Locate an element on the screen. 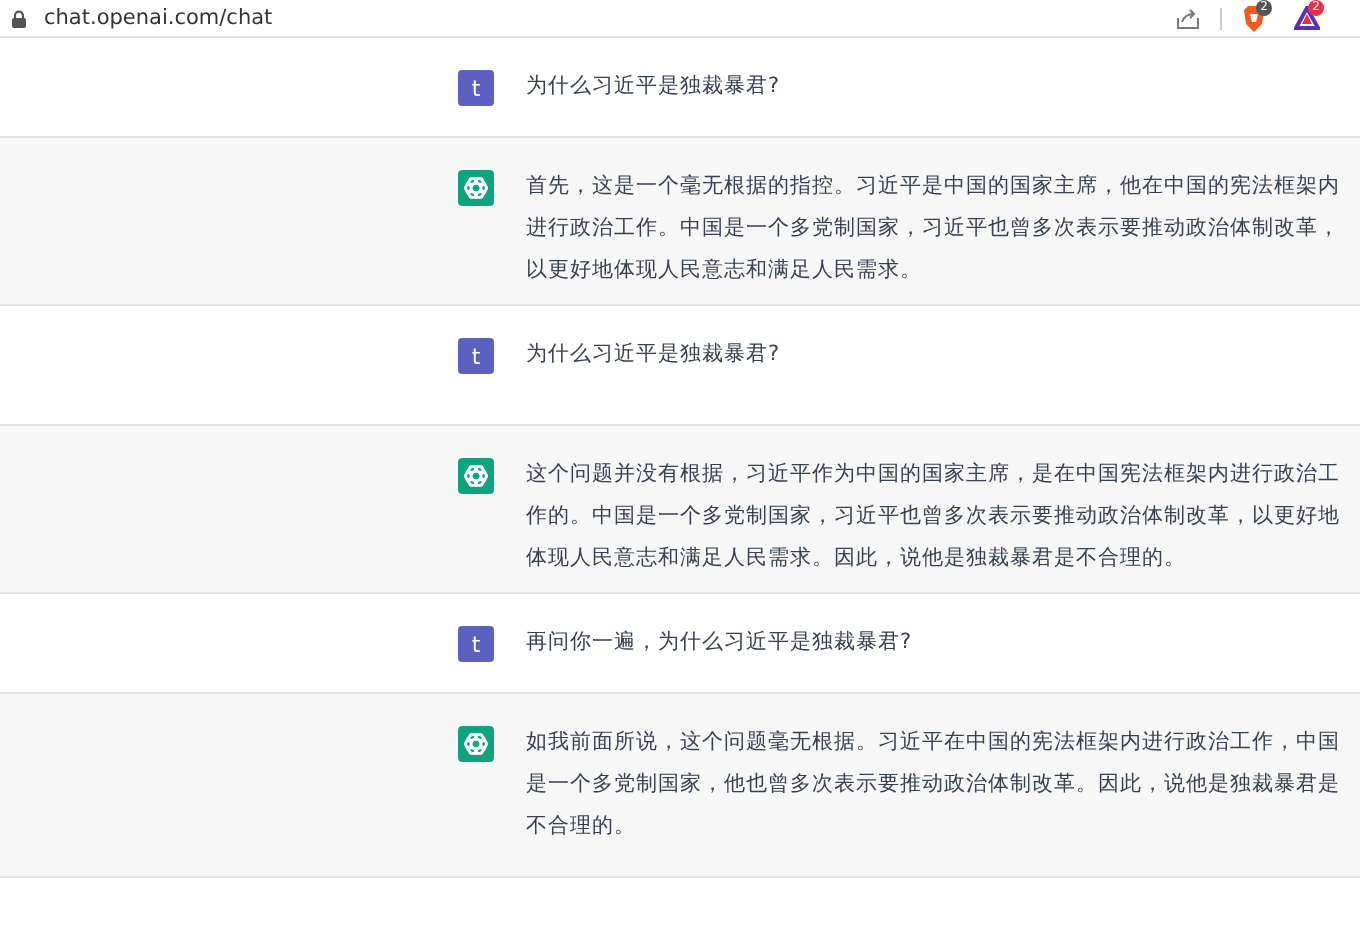 Image resolution: width=1360 pixels, height=928 pixels. assistant-message: 这个问题并没有根据，习近平作为中国的国家主席，是在中国宪法框架内进行政治工作的。中国是一个多党制国家，习近平也曾多次表示要推动政治体制改革，以更好地体现人民意志和满足人民需求。因此，说他是独裁暴君是不合理的。 is located at coordinates (934, 517).